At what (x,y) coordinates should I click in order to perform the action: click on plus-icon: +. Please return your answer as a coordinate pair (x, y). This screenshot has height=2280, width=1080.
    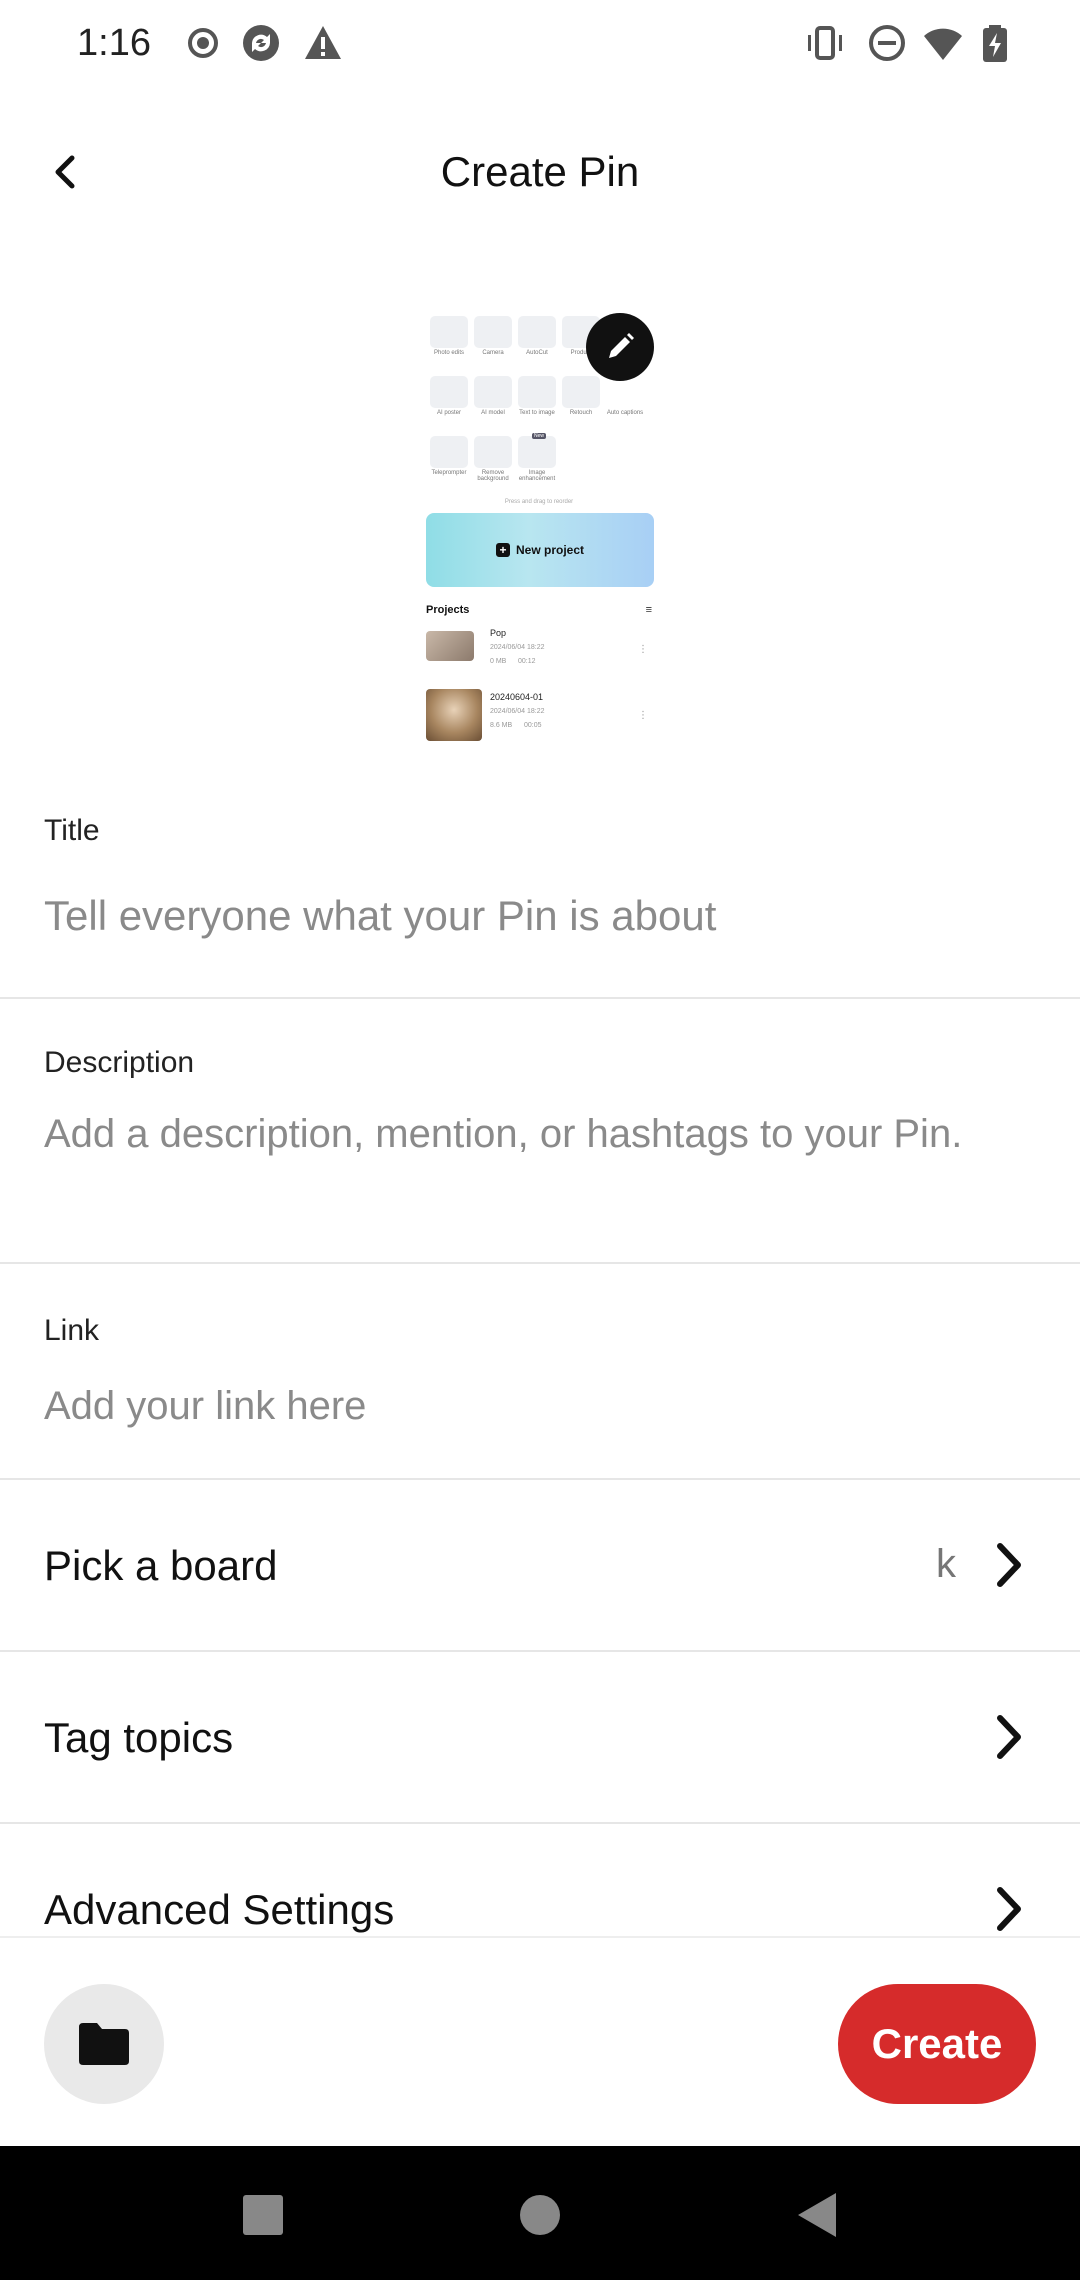
    Looking at the image, I should click on (502, 550).